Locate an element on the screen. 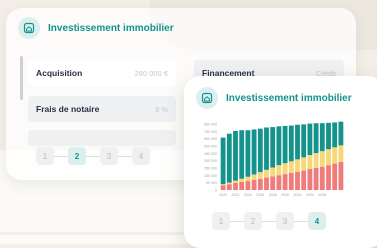  x-tick-label: 2030 is located at coordinates (285, 195).